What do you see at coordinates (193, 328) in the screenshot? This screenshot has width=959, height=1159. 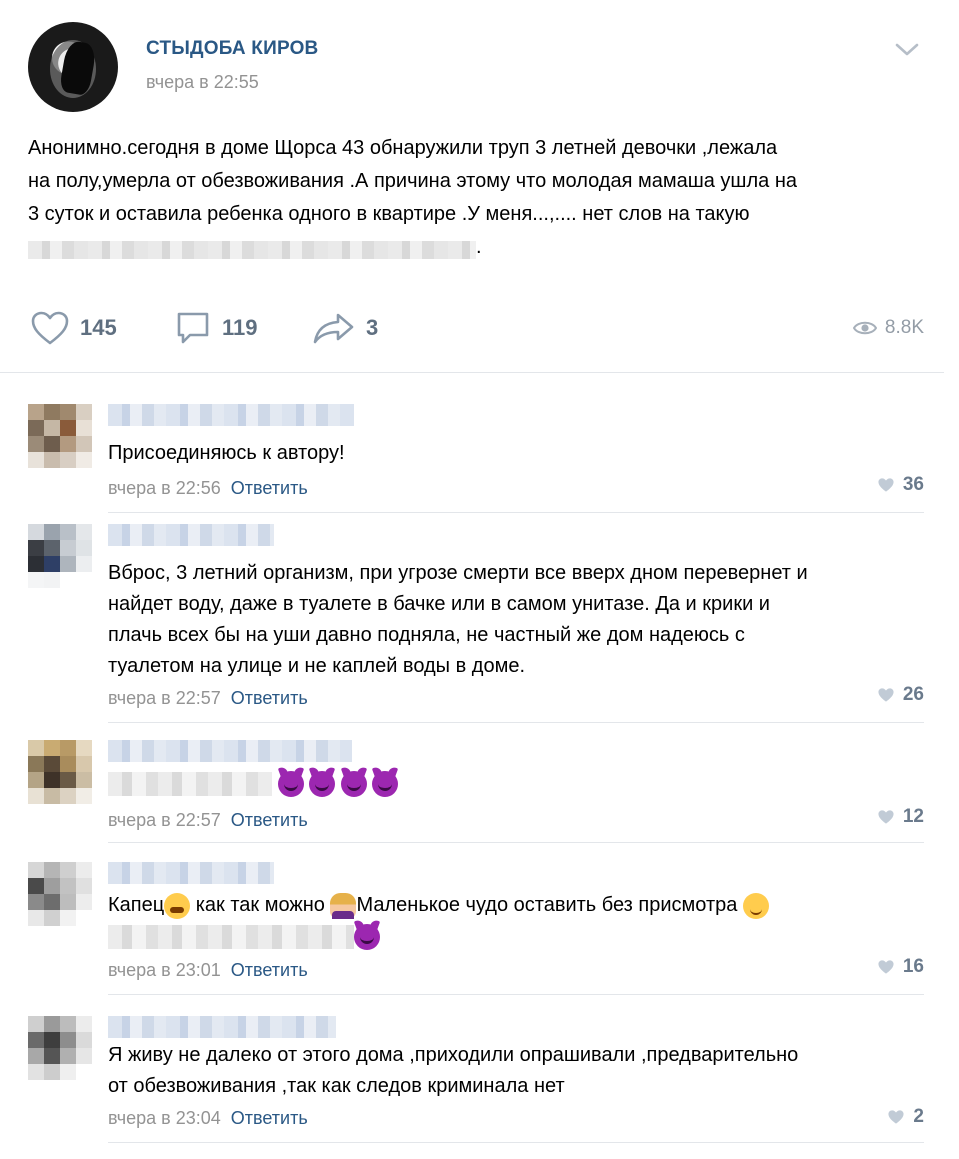 I see `comment-bubble-icon` at bounding box center [193, 328].